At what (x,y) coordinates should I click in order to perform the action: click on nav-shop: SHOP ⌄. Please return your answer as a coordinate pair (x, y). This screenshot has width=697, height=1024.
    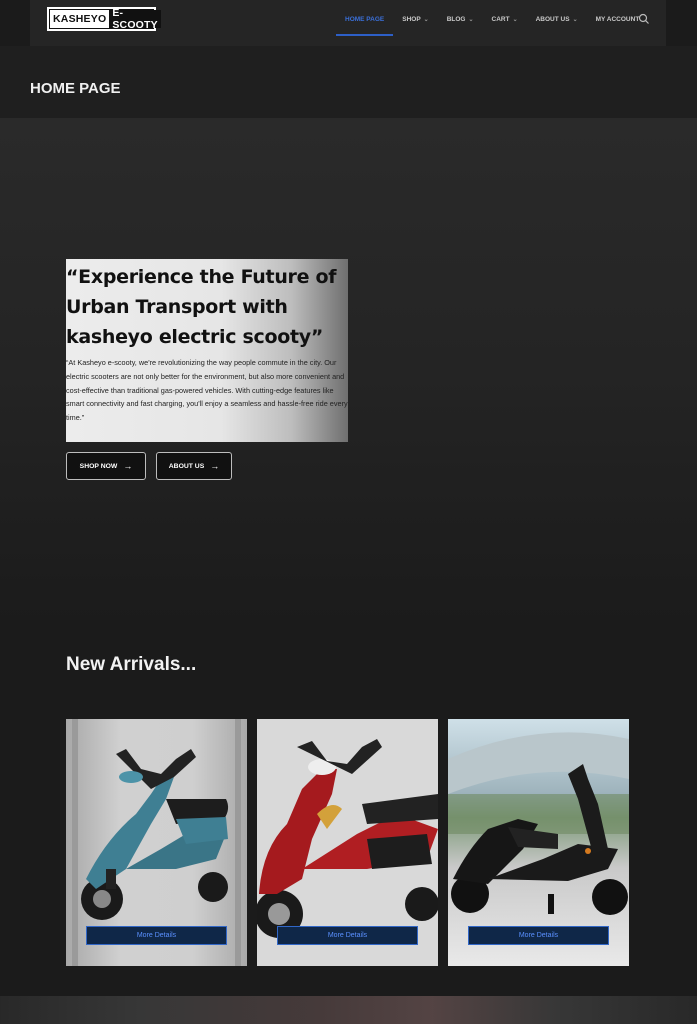
    Looking at the image, I should click on (415, 19).